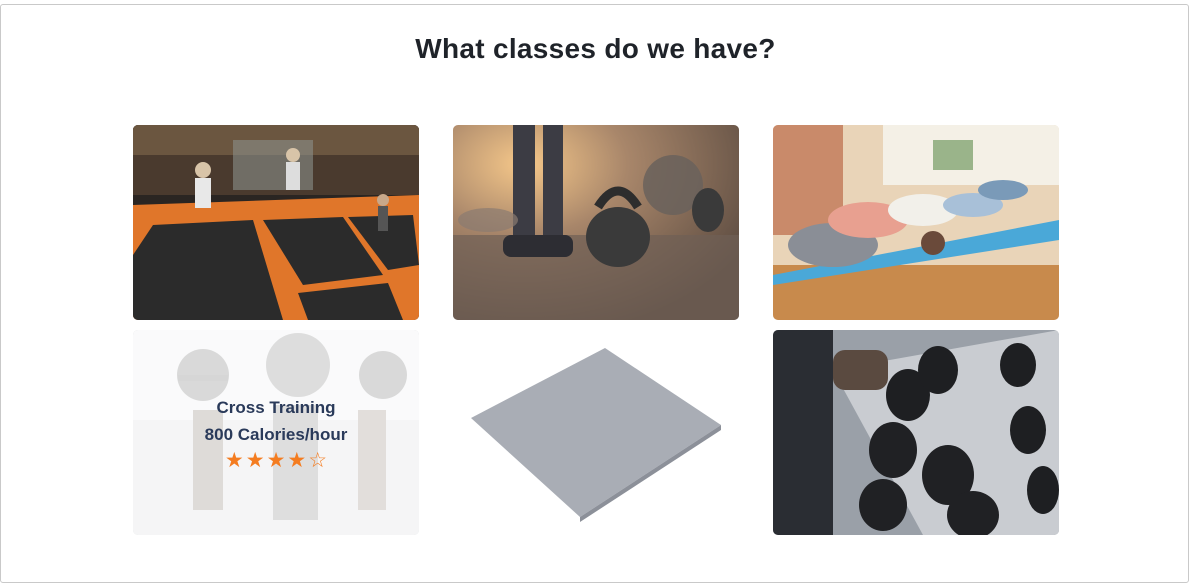  Describe the element at coordinates (318, 460) in the screenshot. I see `star-empty-icon: ☆` at that location.